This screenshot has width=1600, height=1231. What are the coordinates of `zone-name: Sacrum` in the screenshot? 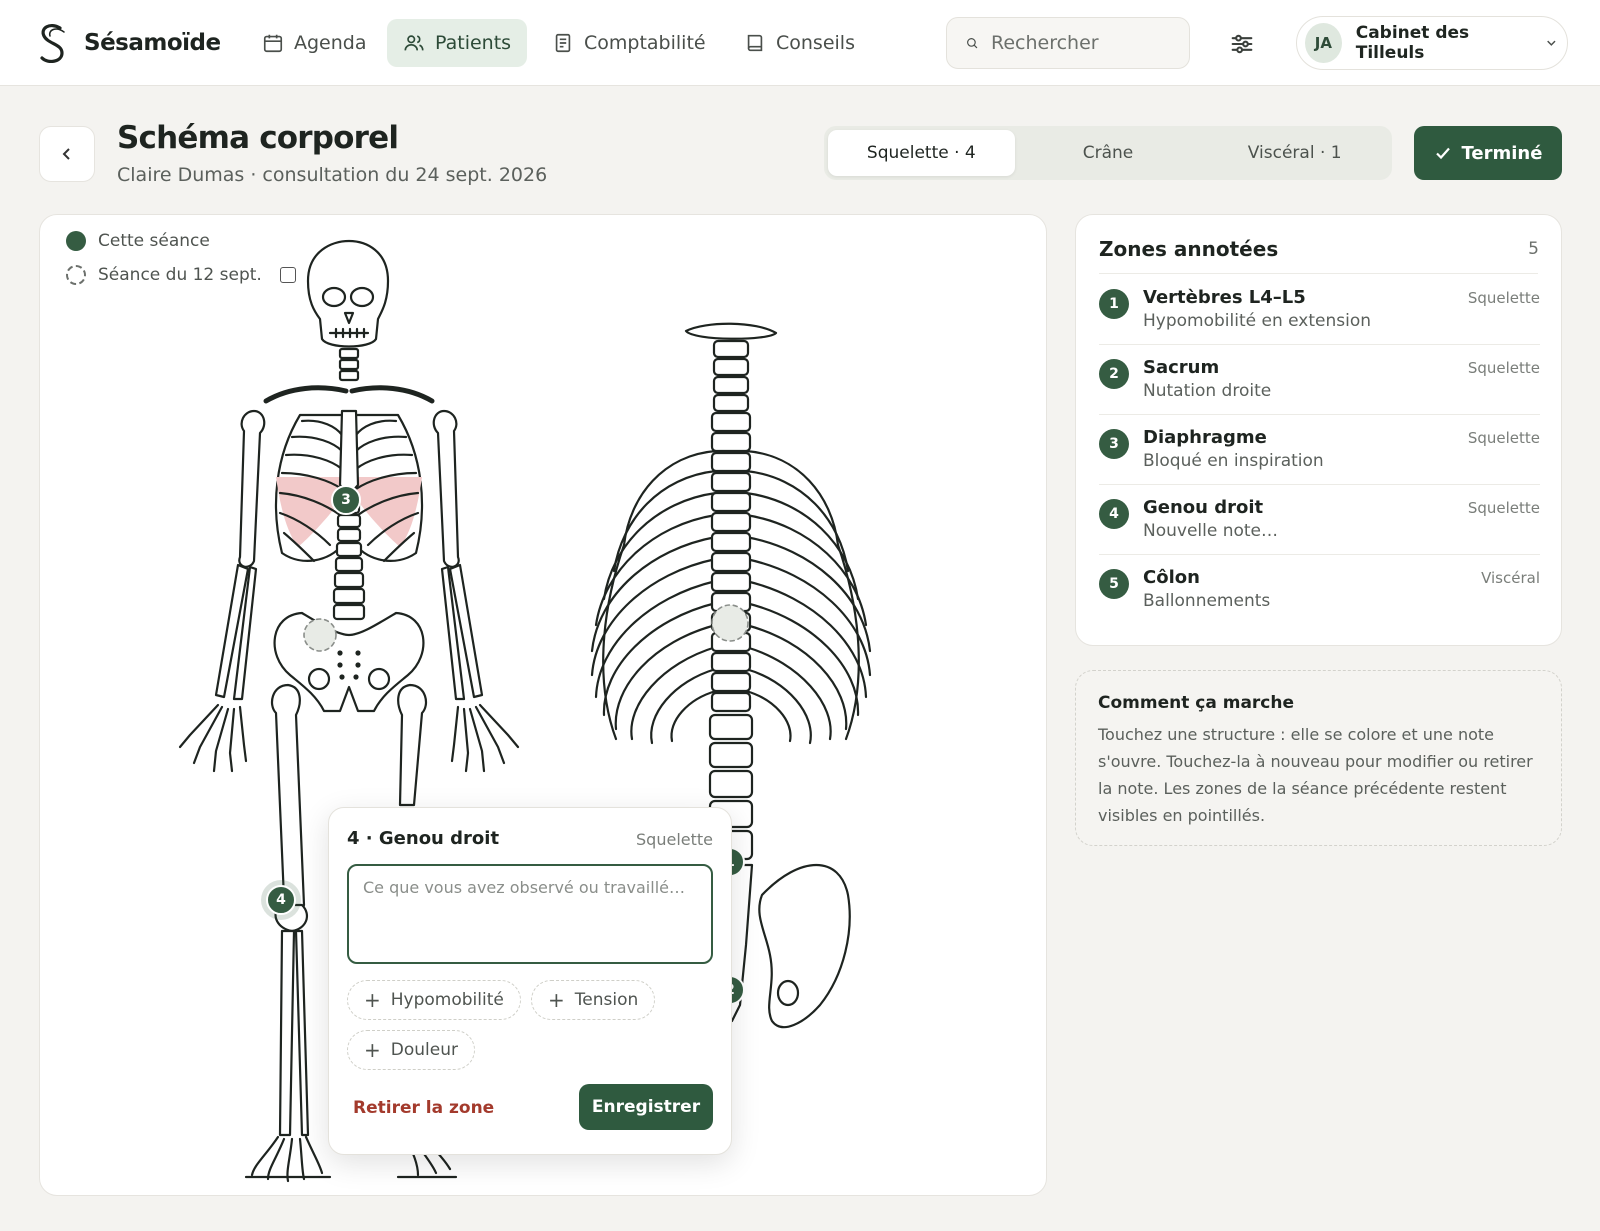 It's located at (1181, 367).